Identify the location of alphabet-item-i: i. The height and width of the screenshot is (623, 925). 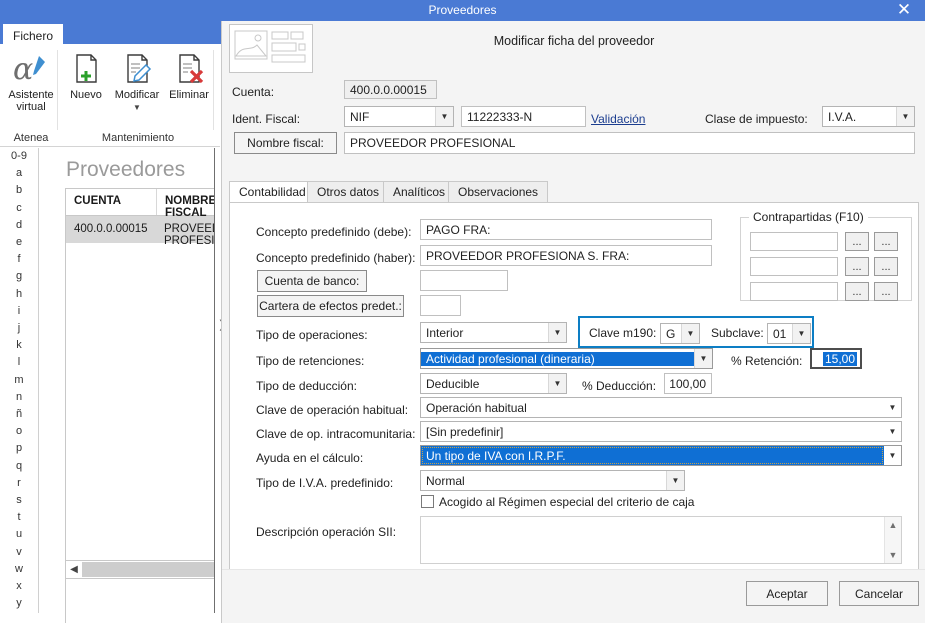
(19, 311).